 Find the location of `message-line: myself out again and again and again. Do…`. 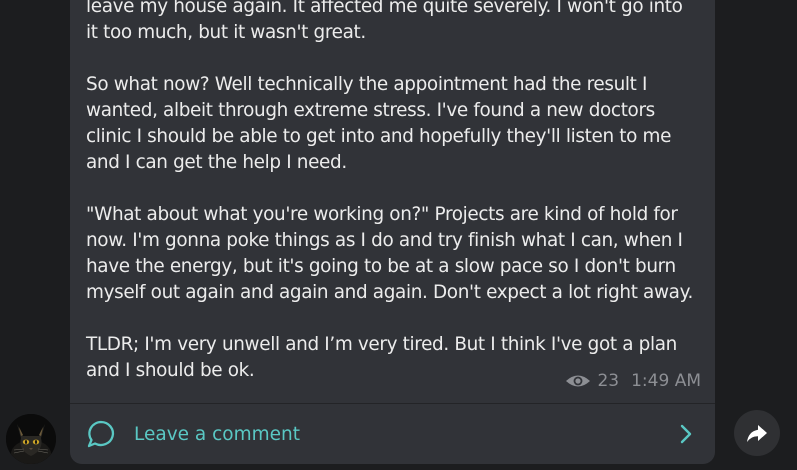

message-line: myself out again and again and again. Do… is located at coordinates (389, 292).